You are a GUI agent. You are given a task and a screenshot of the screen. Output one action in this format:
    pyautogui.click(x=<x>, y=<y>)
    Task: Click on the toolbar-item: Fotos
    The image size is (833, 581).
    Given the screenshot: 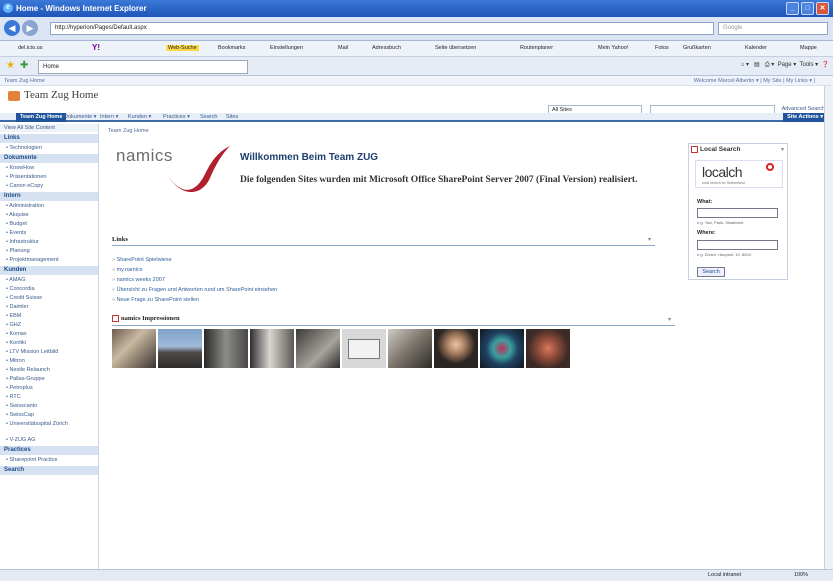 What is the action you would take?
    pyautogui.click(x=662, y=48)
    